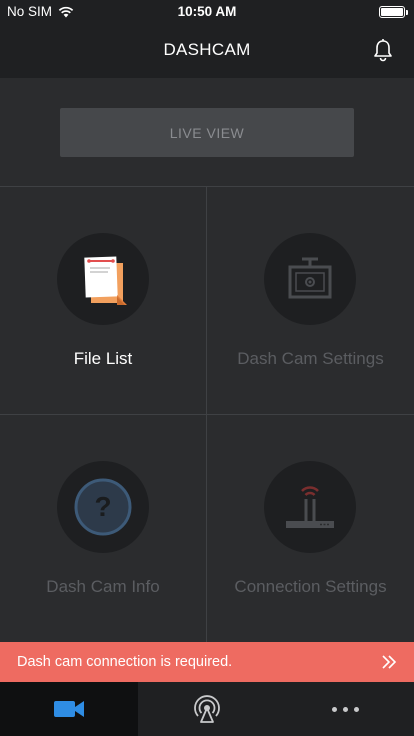 The width and height of the screenshot is (414, 736). What do you see at coordinates (393, 12) in the screenshot?
I see `battery-icon` at bounding box center [393, 12].